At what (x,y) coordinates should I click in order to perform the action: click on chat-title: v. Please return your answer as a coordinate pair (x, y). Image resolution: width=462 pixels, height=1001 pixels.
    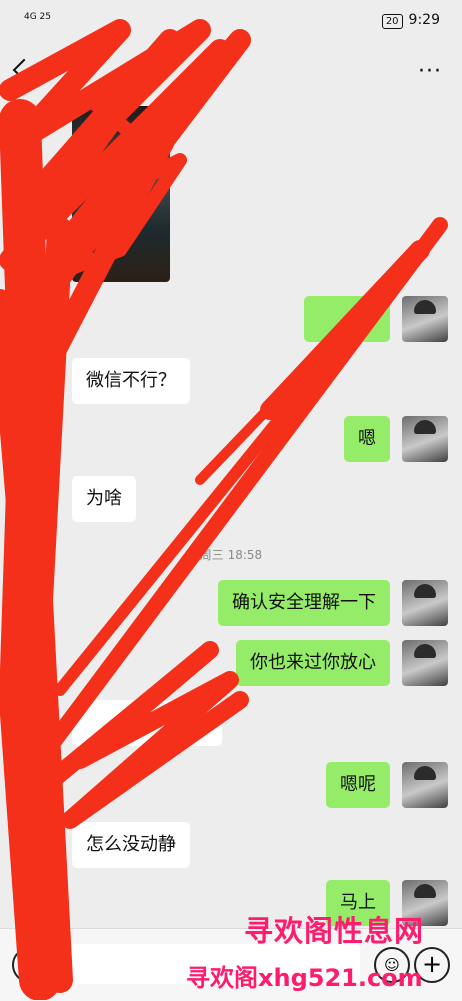
    Looking at the image, I should click on (215, 73).